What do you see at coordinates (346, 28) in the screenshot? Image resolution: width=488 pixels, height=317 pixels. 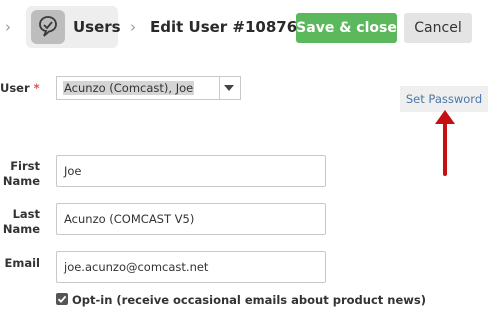 I see `save-close-button: Save & close` at bounding box center [346, 28].